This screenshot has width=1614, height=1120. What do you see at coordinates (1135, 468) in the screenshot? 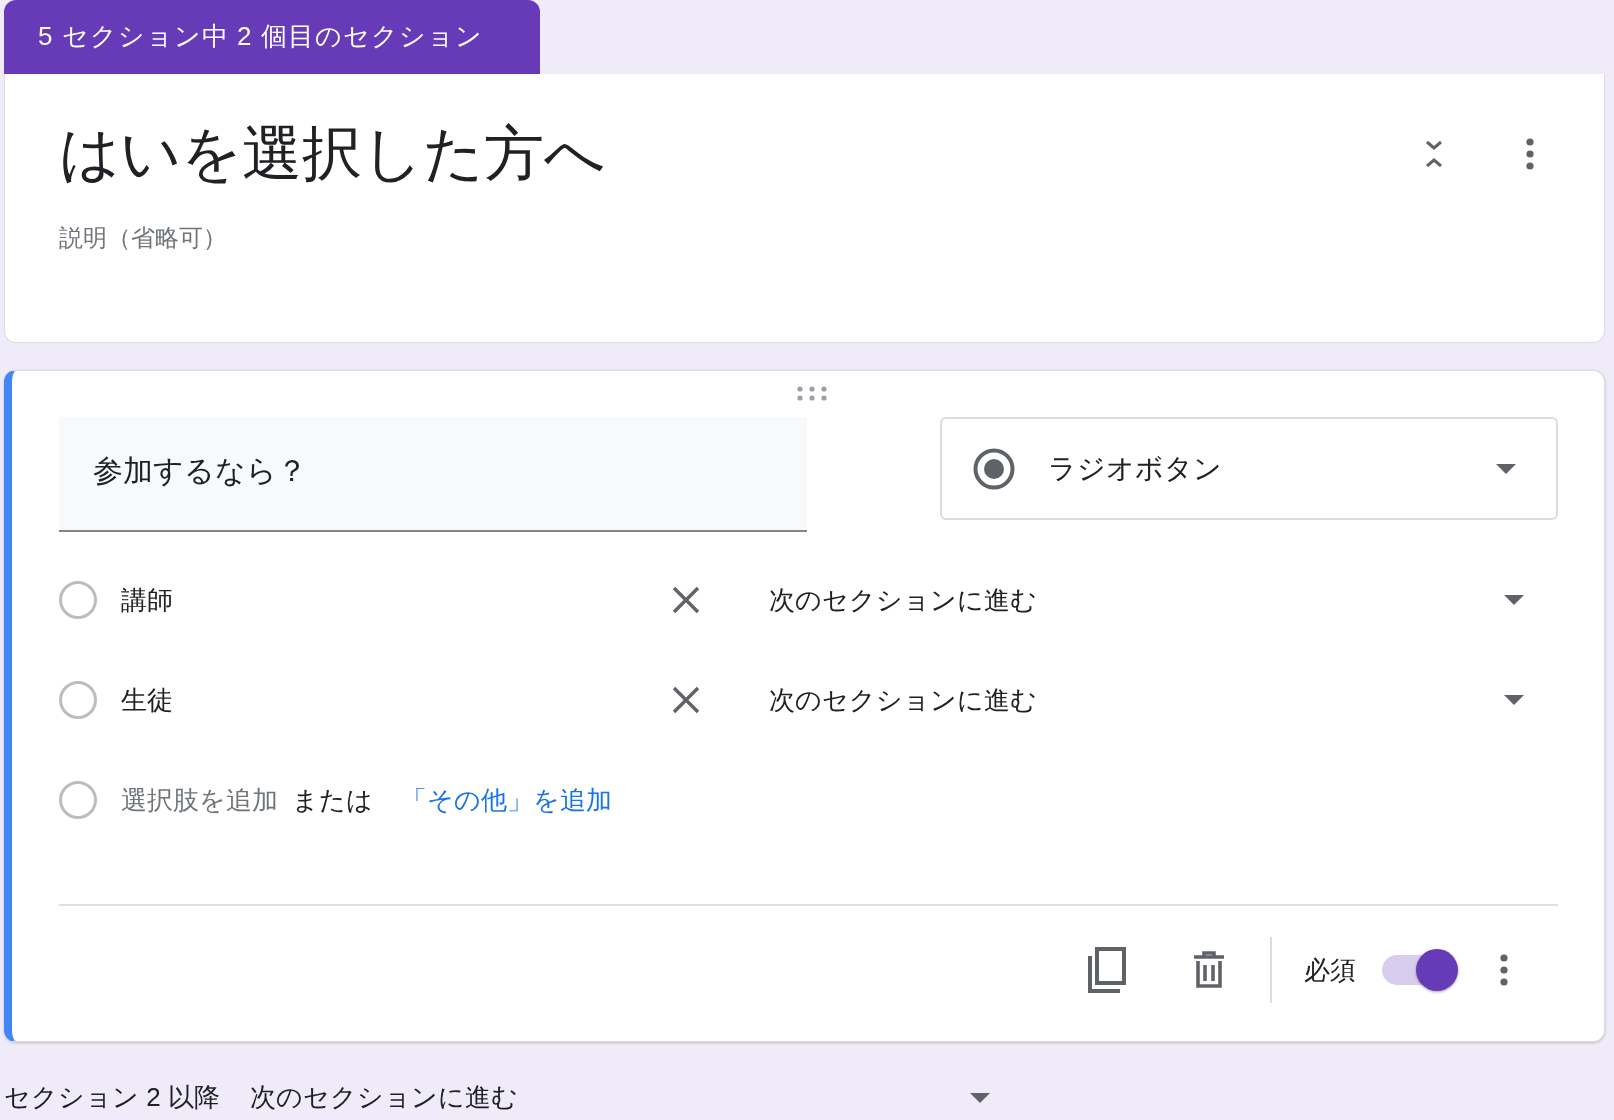
I see `question-type-label: ラジオボタン` at bounding box center [1135, 468].